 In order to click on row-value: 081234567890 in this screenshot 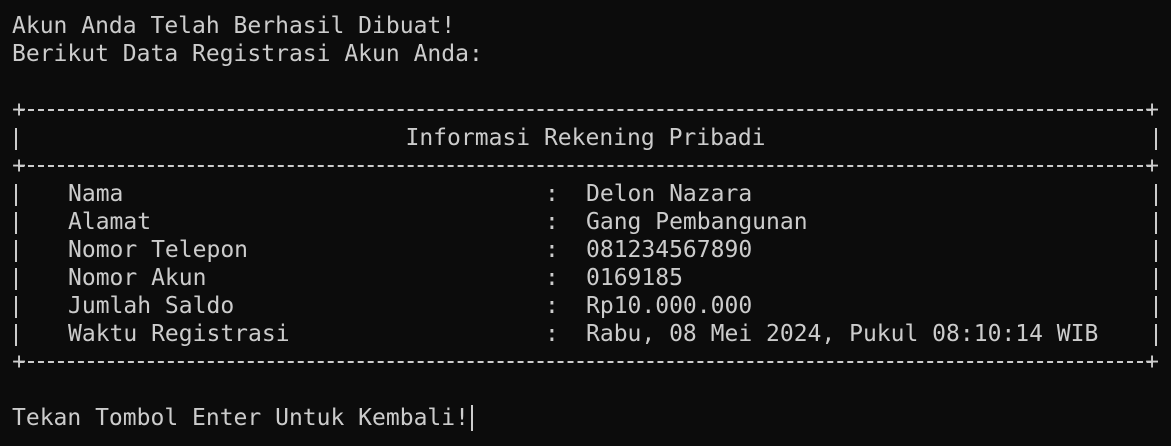, I will do `click(669, 250)`.